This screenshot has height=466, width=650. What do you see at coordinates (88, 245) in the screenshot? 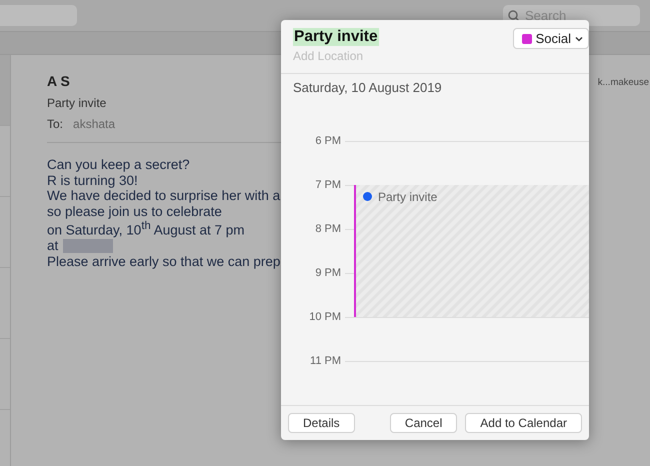
I see `redacted-block` at bounding box center [88, 245].